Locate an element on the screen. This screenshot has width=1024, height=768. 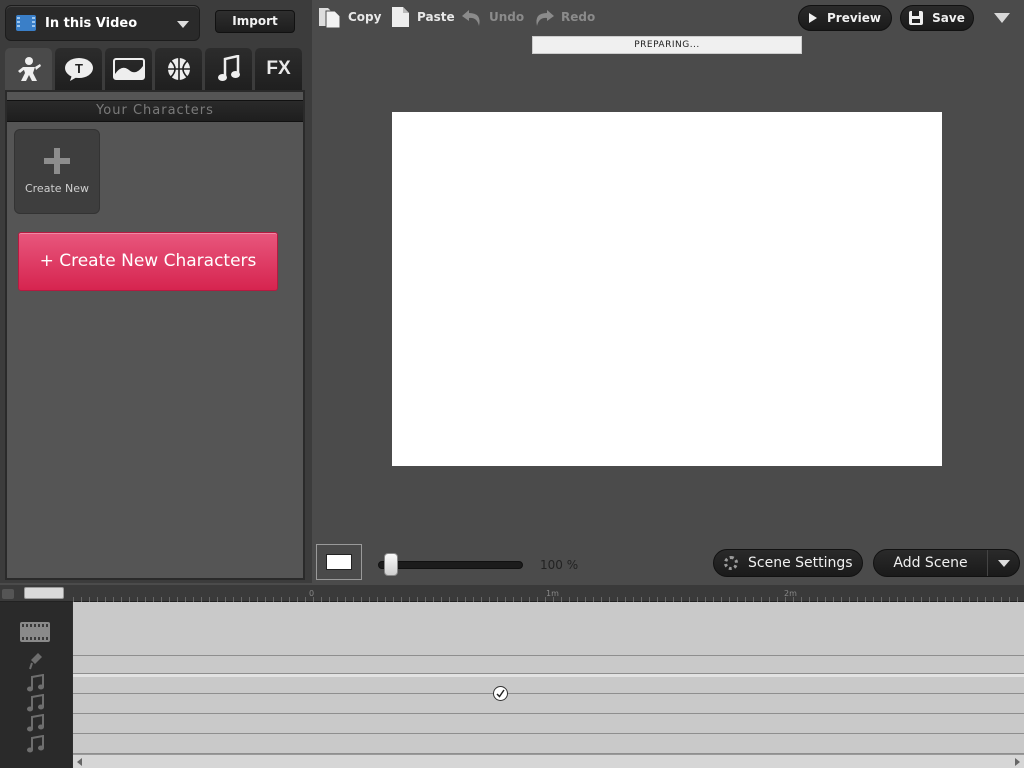
tab-props is located at coordinates (178, 69).